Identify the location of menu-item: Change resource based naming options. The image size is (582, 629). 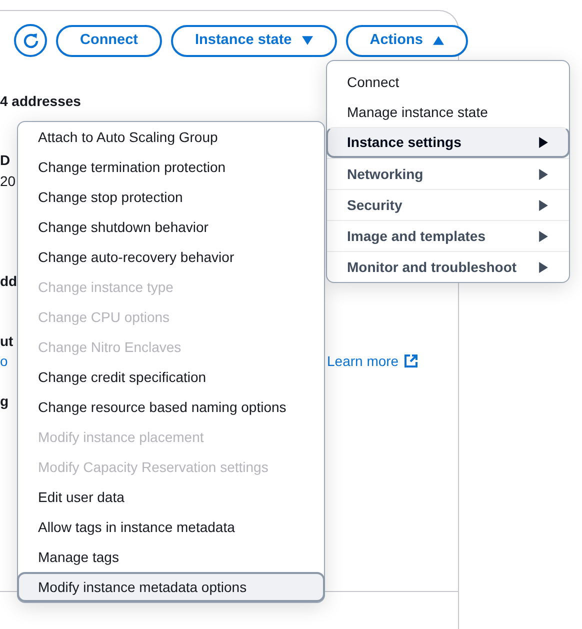
(171, 407).